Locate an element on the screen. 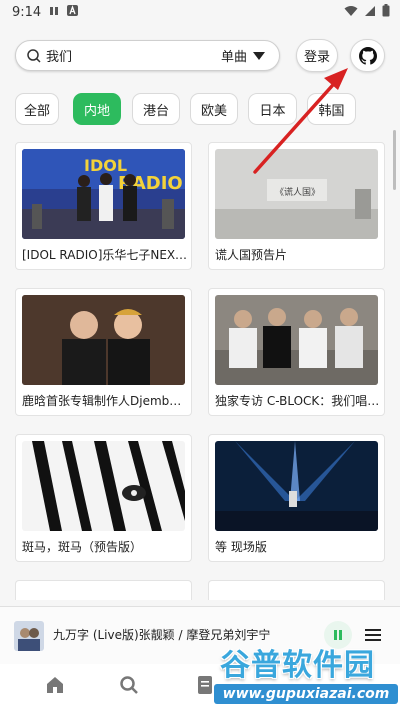 This screenshot has height=710, width=400. github-icon is located at coordinates (367, 55).